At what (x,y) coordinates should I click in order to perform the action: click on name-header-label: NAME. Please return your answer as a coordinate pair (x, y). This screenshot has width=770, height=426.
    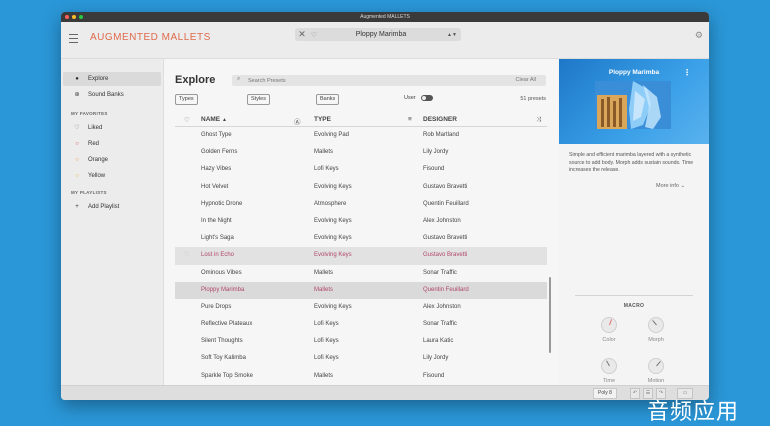
    Looking at the image, I should click on (211, 119).